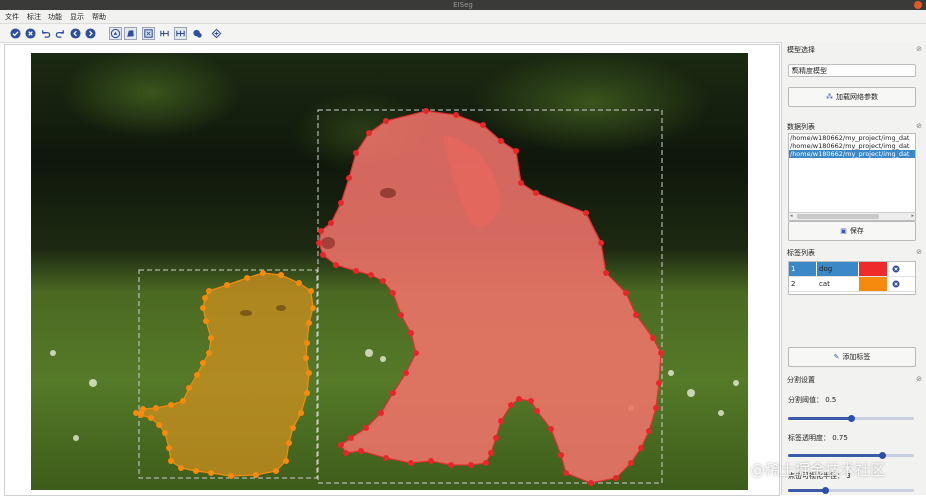 The width and height of the screenshot is (926, 496). I want to click on mask-toggle-icon, so click(115, 33).